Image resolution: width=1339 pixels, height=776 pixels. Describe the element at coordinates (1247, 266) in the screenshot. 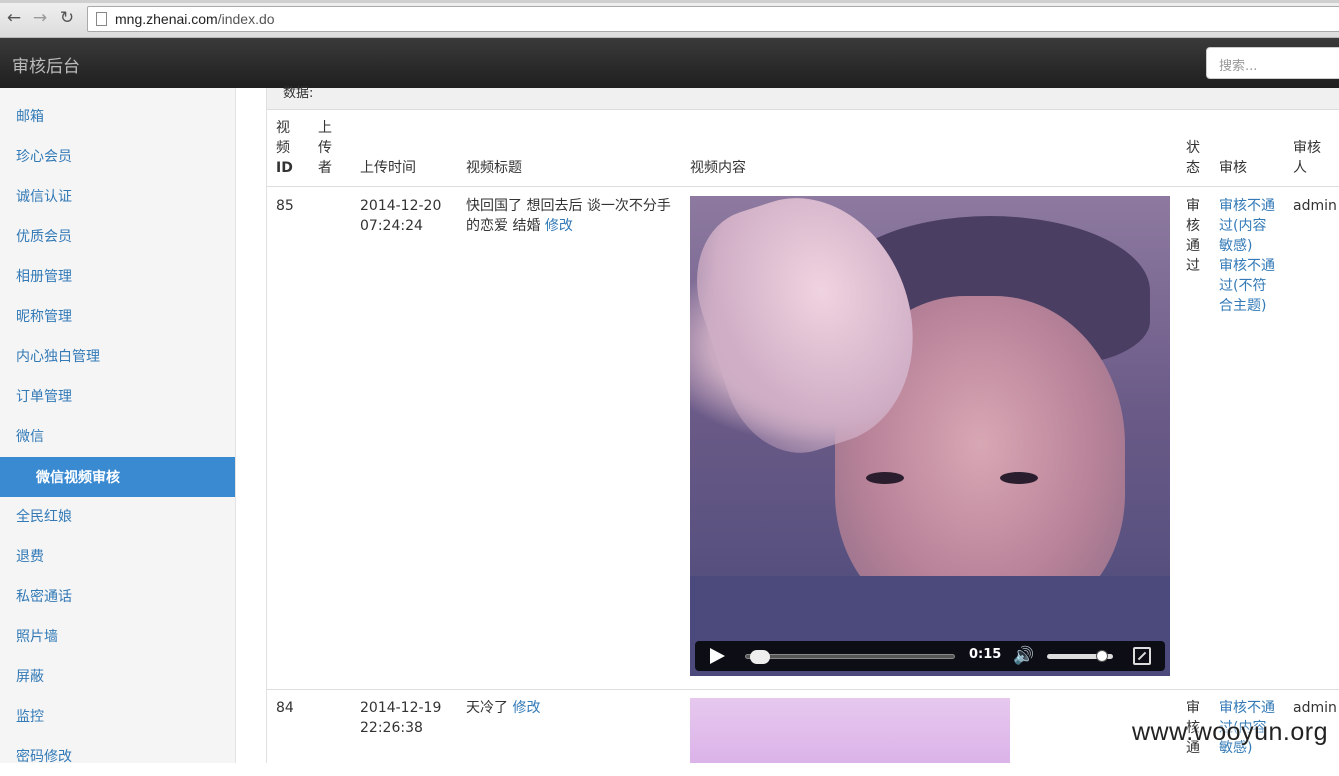

I see `reject-offtopic-line: 审核不通` at that location.